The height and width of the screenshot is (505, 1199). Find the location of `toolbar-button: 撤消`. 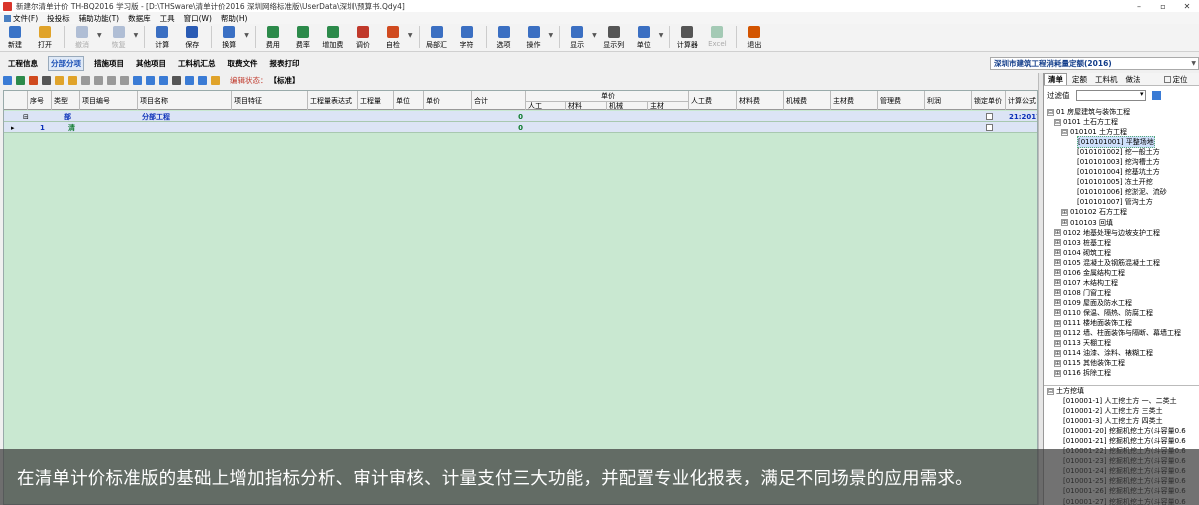

toolbar-button: 撤消 is located at coordinates (82, 38).